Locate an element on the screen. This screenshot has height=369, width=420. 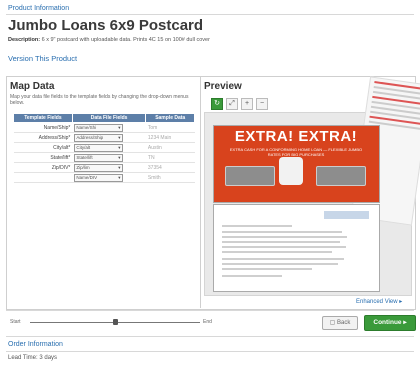
postcard-back is located at coordinates (296, 248).